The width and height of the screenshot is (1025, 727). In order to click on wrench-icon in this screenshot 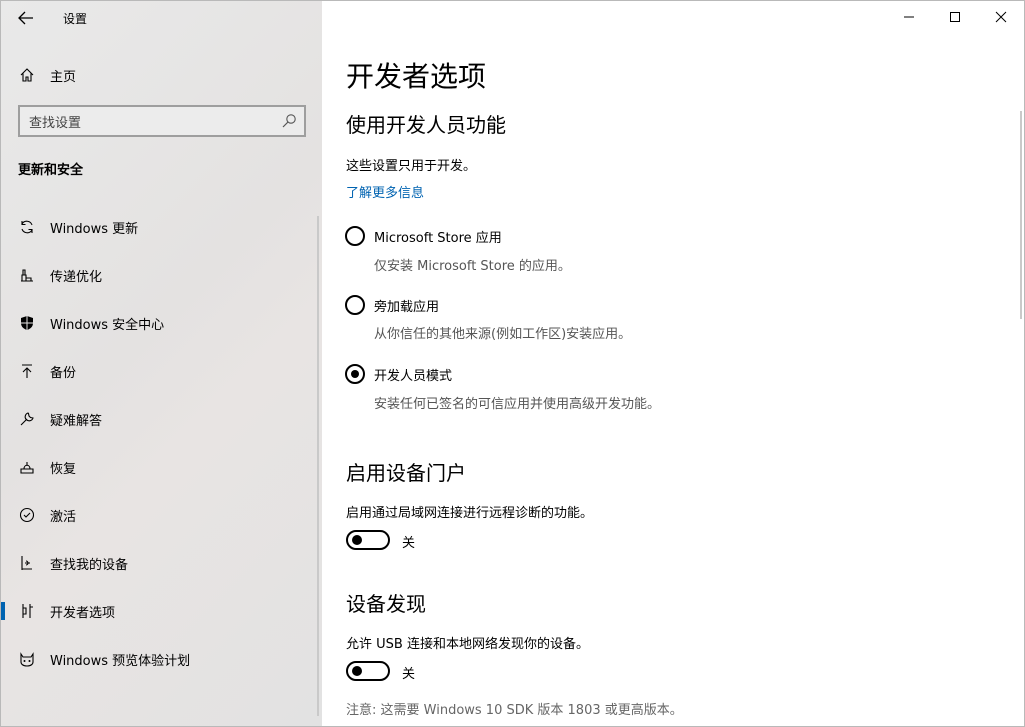, I will do `click(27, 419)`.